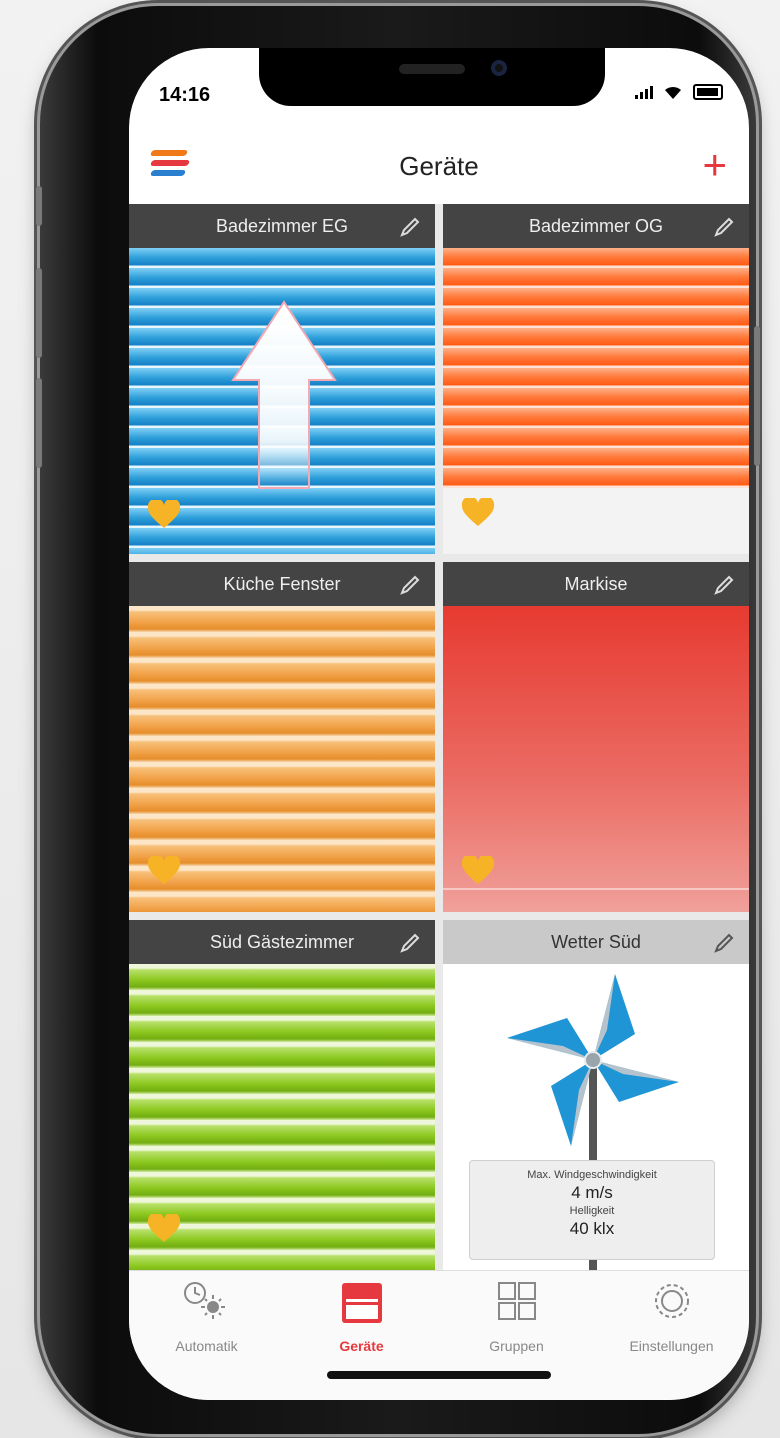  I want to click on device-name: Badezimmer OG, so click(596, 225).